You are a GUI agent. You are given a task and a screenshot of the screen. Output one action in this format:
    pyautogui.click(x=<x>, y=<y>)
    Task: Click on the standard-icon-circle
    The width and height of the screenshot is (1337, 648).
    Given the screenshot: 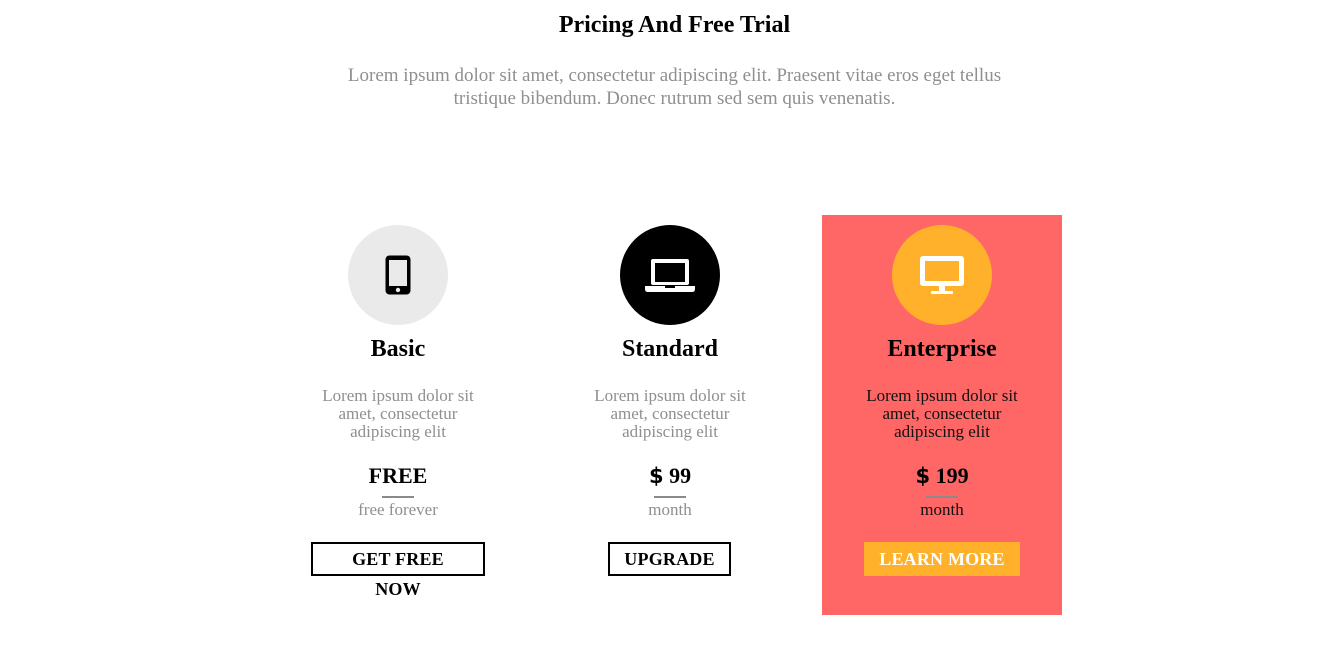 What is the action you would take?
    pyautogui.click(x=670, y=275)
    